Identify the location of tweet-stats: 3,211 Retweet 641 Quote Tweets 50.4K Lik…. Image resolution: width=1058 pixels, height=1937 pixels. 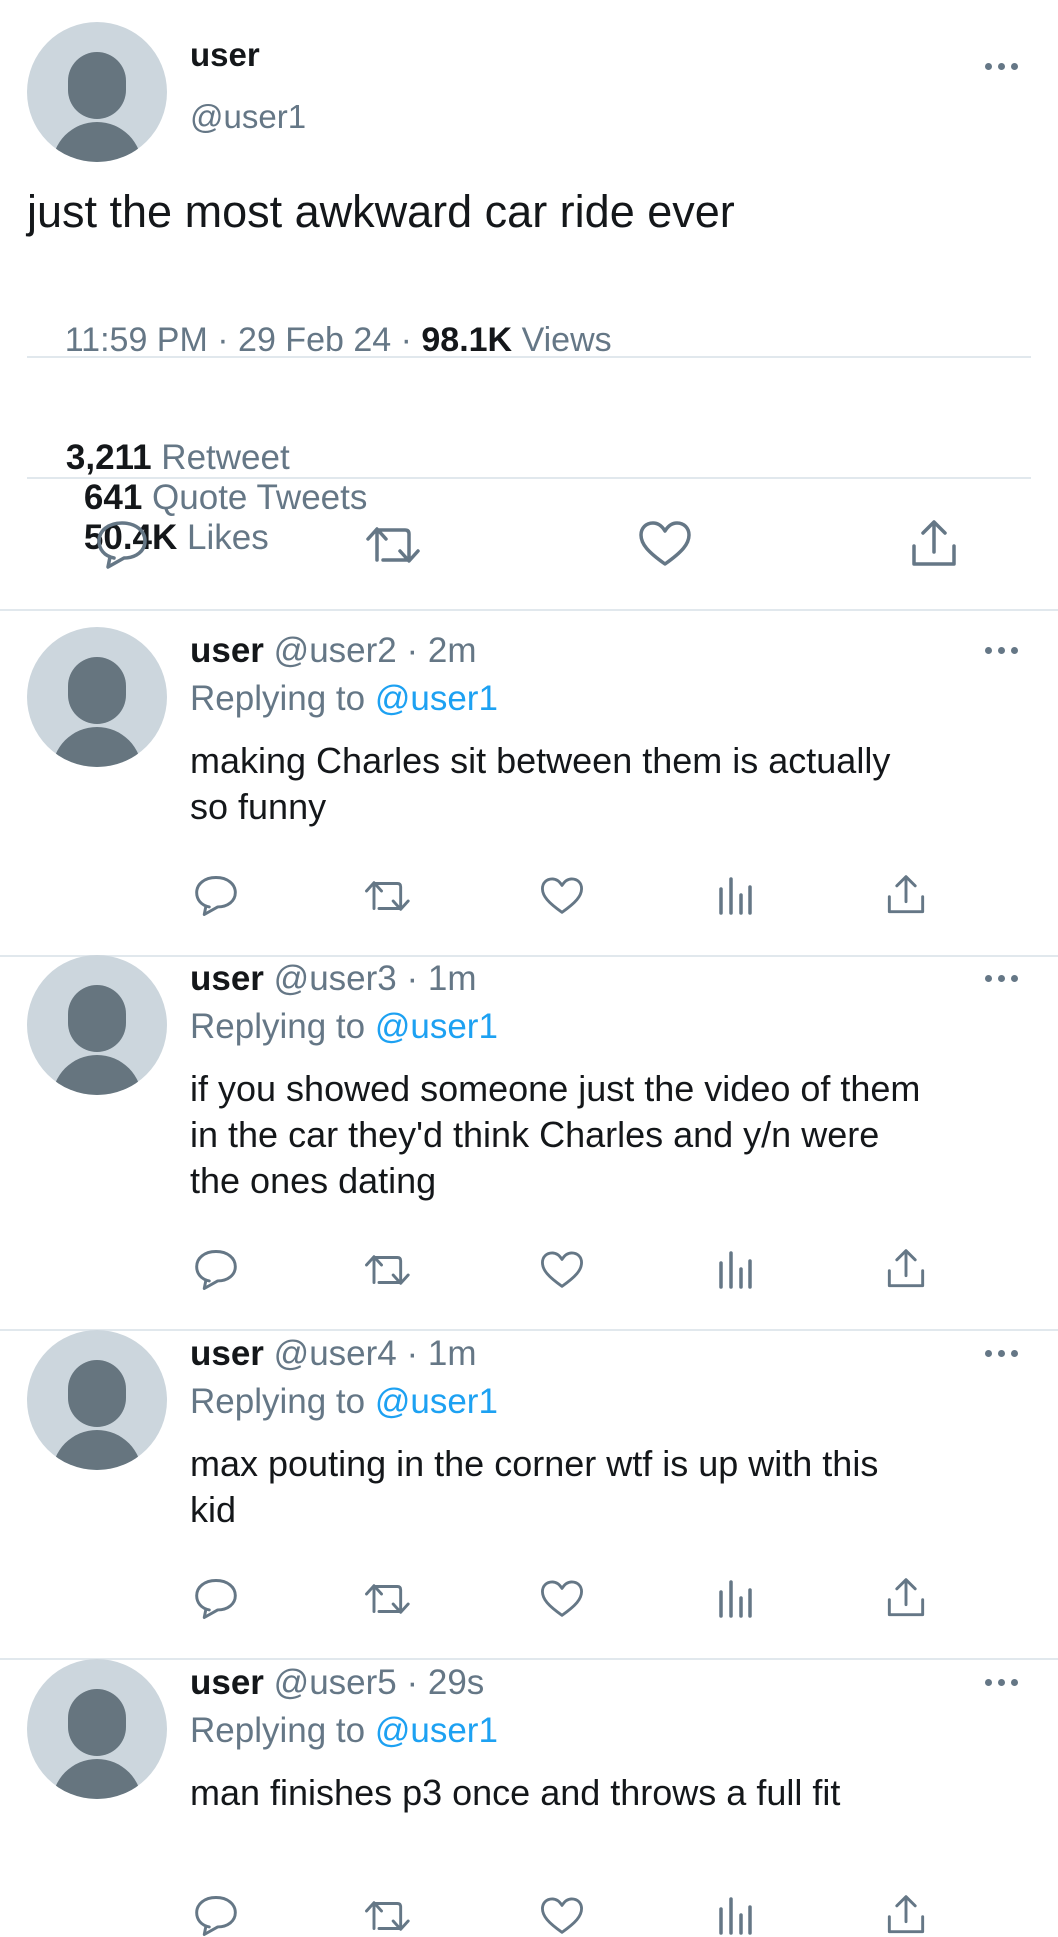
(197, 498).